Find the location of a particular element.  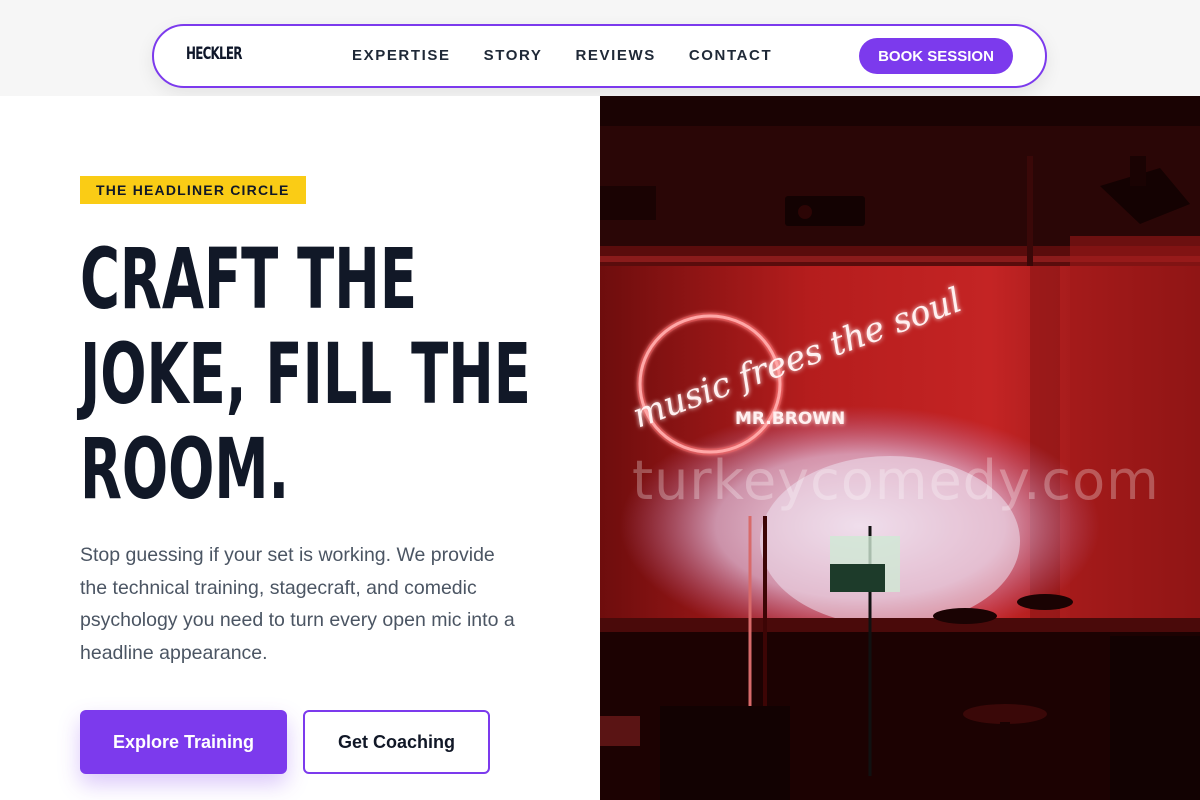

get-coaching-button: Get Coaching is located at coordinates (396, 742).